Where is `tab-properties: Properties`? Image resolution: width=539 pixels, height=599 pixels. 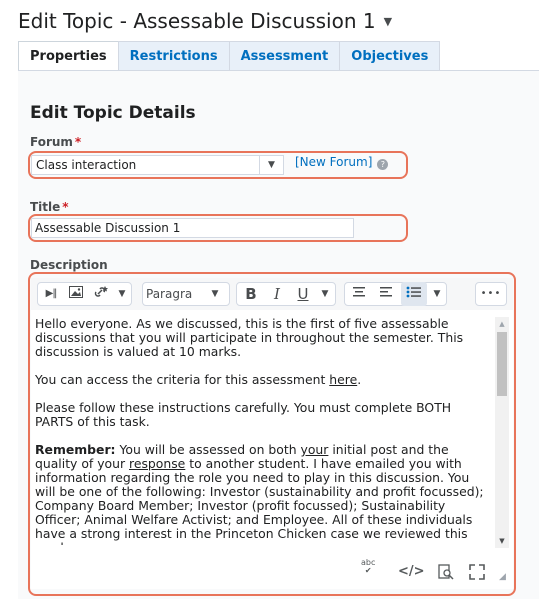
tab-properties: Properties is located at coordinates (68, 56).